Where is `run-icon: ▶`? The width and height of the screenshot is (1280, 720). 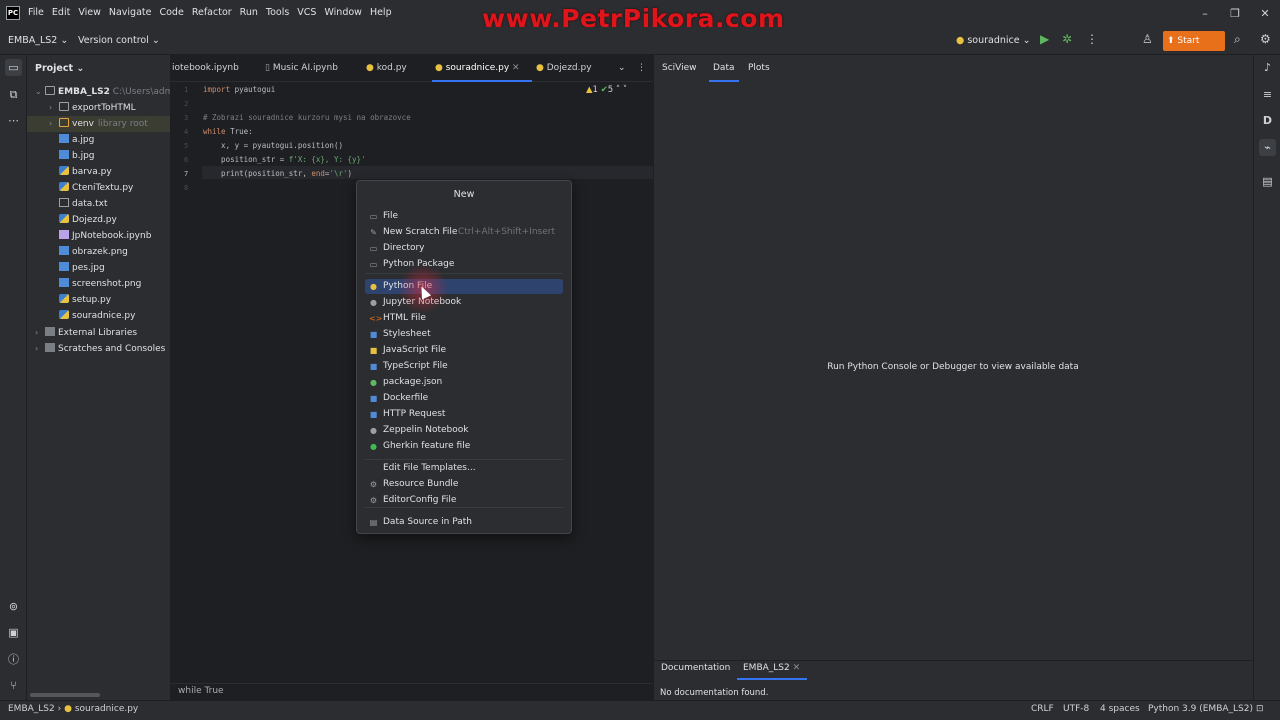
run-icon: ▶ is located at coordinates (1044, 39).